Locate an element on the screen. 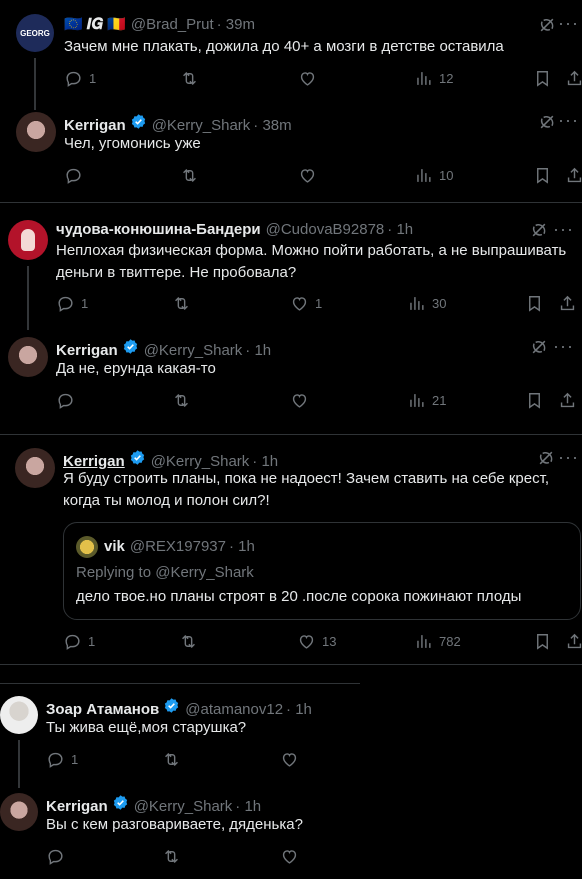  views-button: 21 is located at coordinates (426, 400).